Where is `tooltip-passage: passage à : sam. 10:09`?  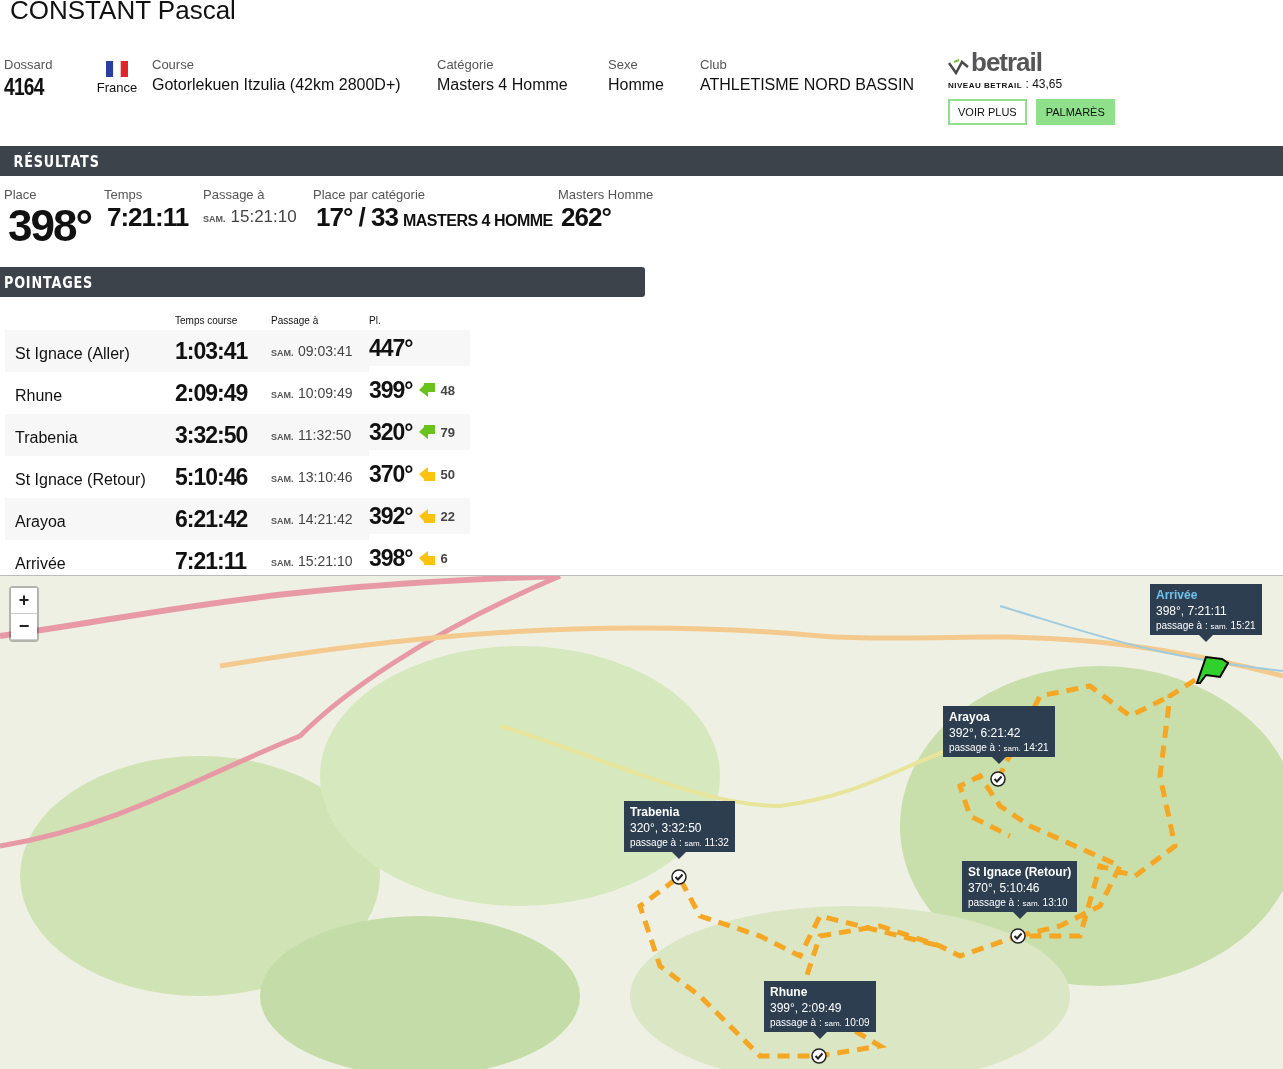 tooltip-passage: passage à : sam. 10:09 is located at coordinates (820, 1022).